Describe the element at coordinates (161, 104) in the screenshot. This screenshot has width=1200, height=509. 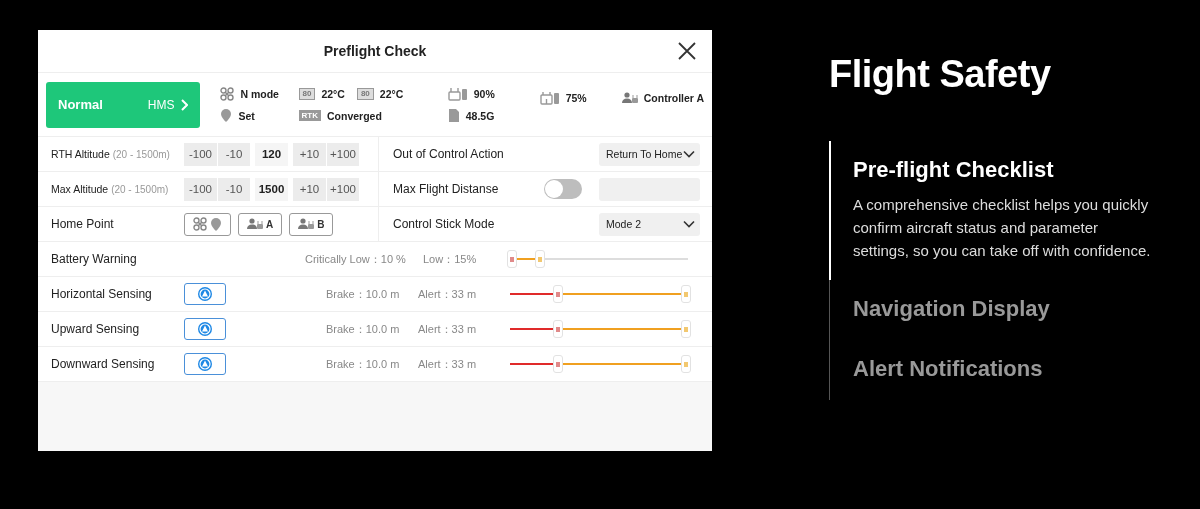
I see `hms-label: HMS` at that location.